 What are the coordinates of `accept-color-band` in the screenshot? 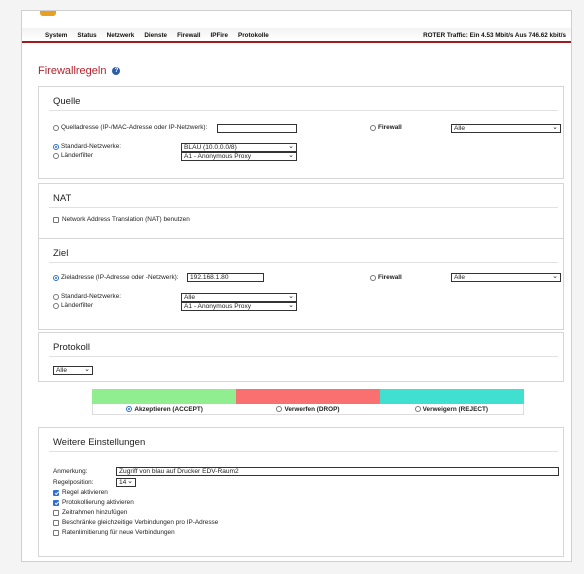 It's located at (164, 396).